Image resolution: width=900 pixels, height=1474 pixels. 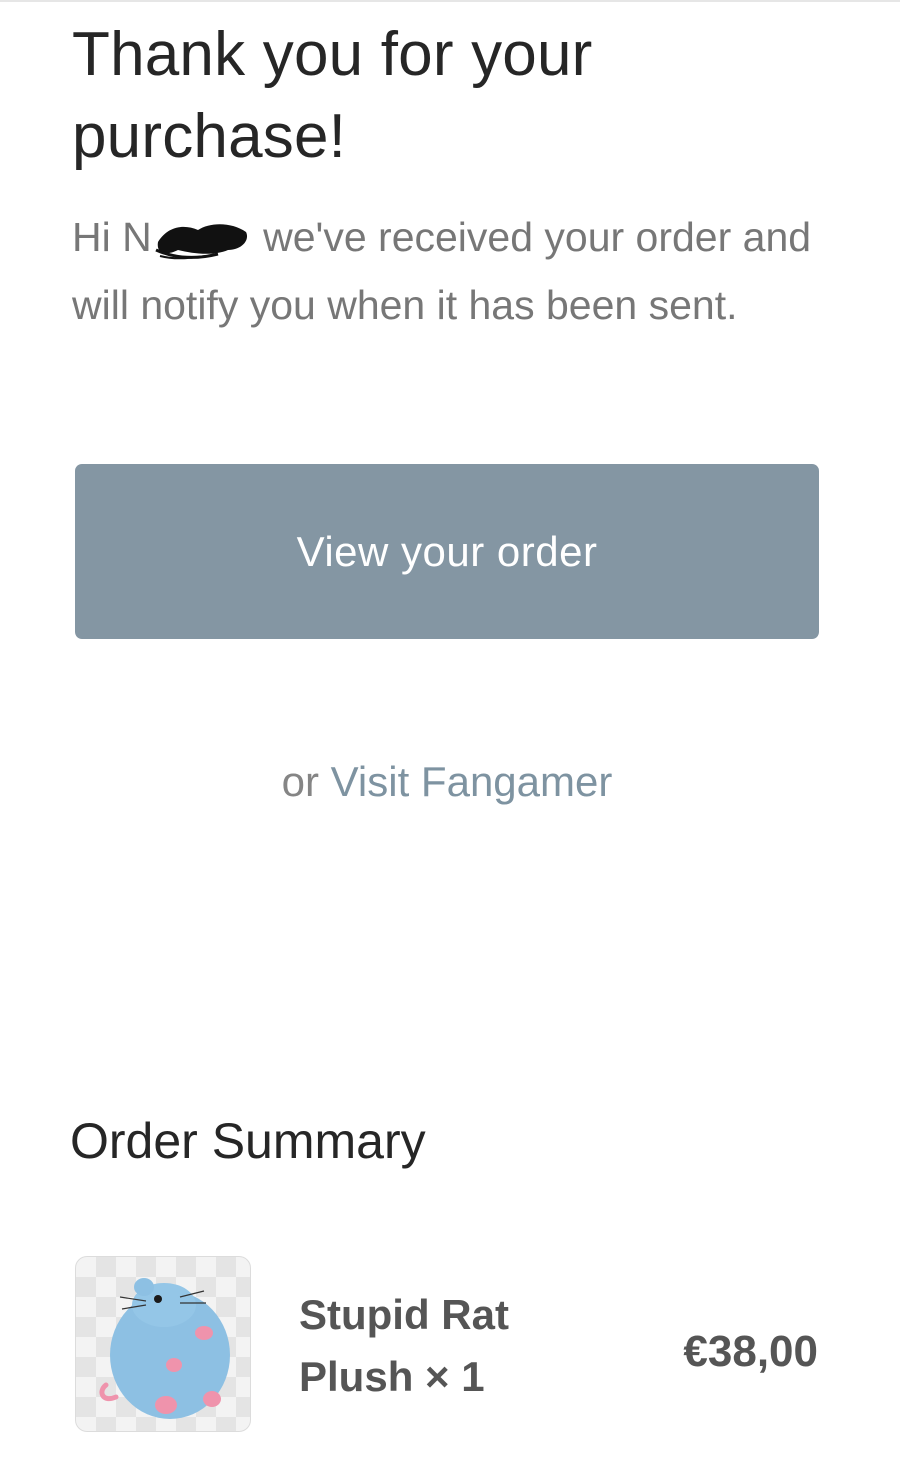 I want to click on redacted-name-scribble, so click(x=202, y=240).